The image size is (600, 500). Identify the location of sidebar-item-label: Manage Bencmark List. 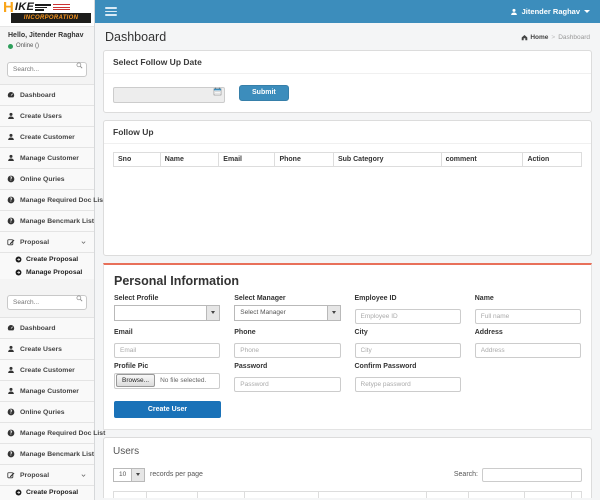
(57, 221).